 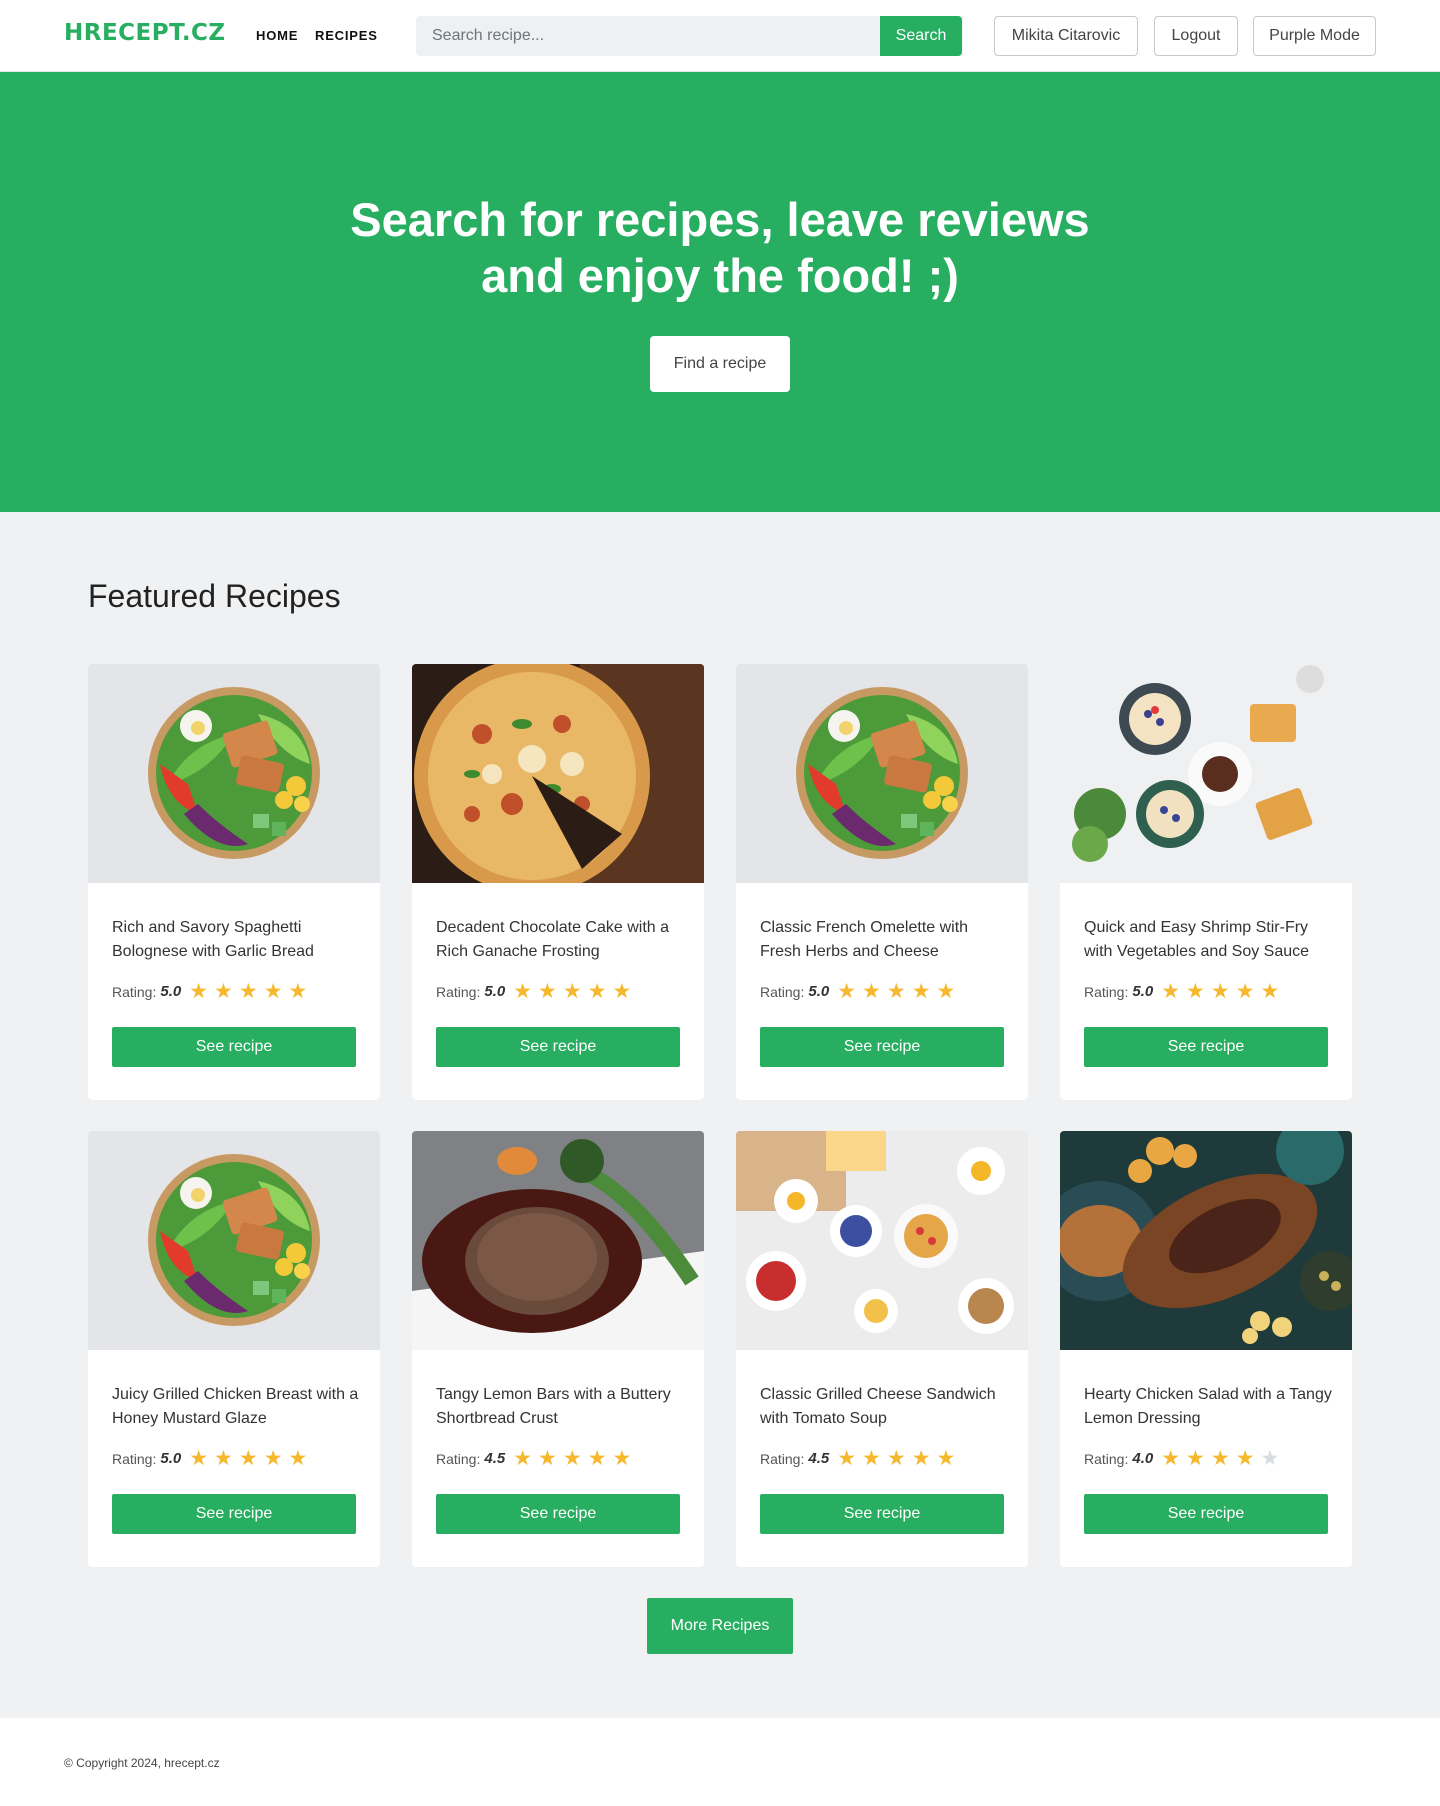 I want to click on site-footer: © Copyright 2024, hrecept.cz, so click(x=720, y=1762).